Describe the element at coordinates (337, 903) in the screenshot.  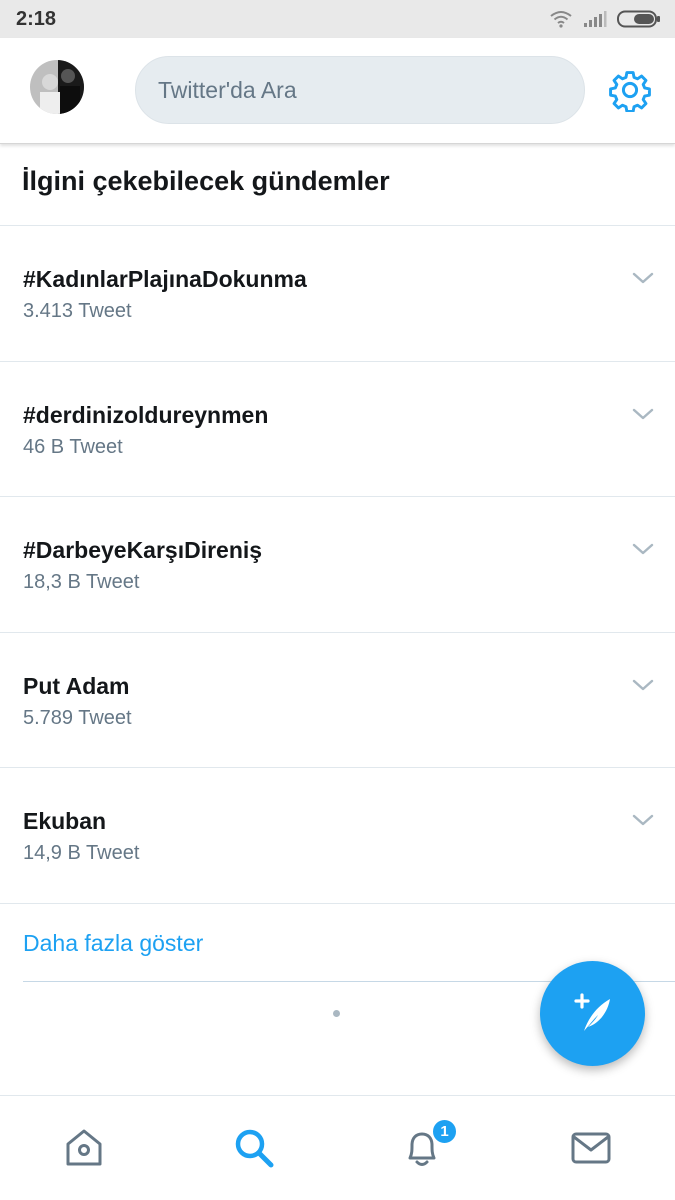
I see `divider` at that location.